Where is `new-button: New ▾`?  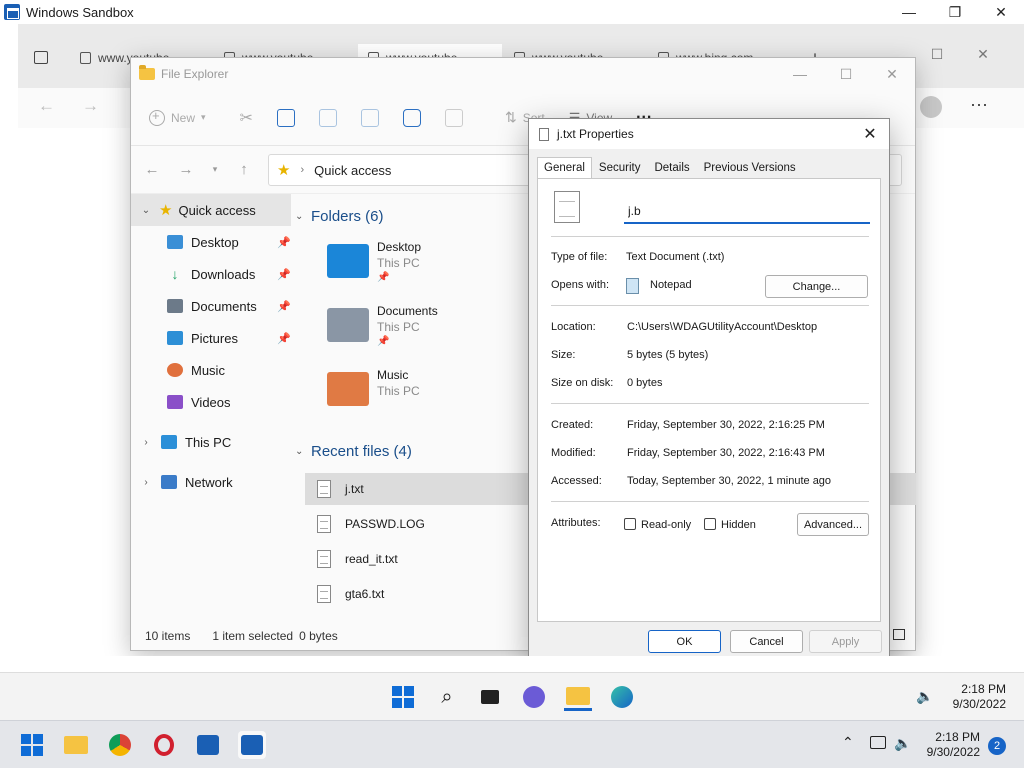
new-button: New ▾ is located at coordinates (177, 117).